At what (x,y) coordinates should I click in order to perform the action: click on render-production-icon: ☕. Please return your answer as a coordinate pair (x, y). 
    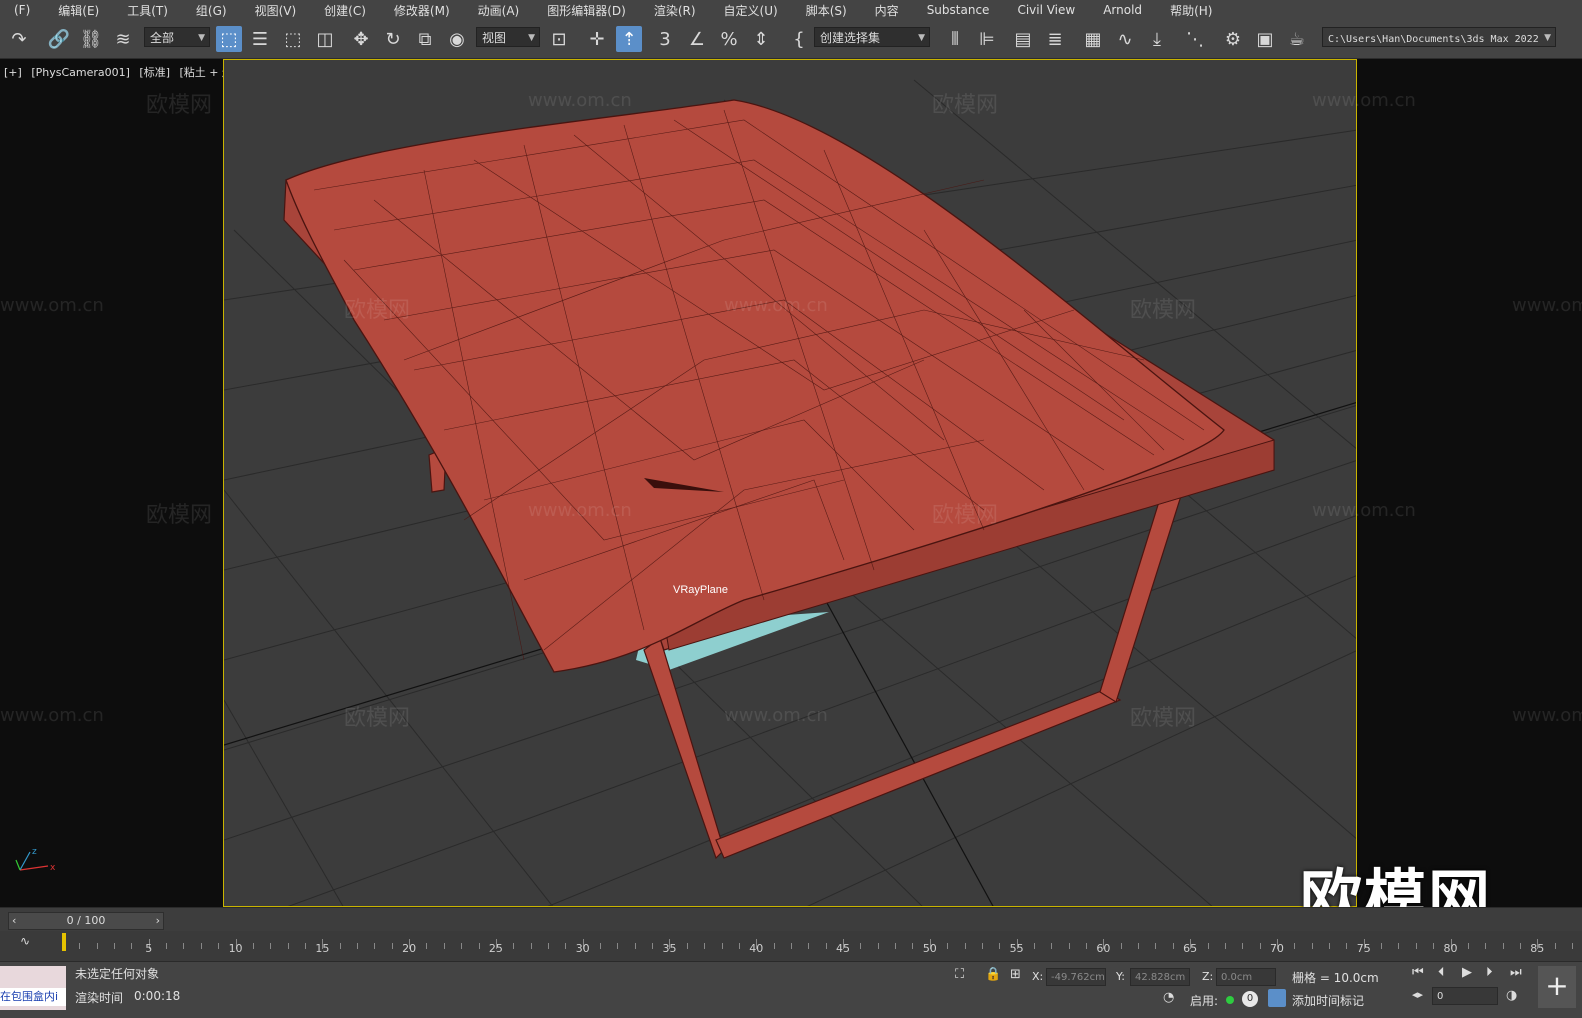
    Looking at the image, I should click on (1297, 39).